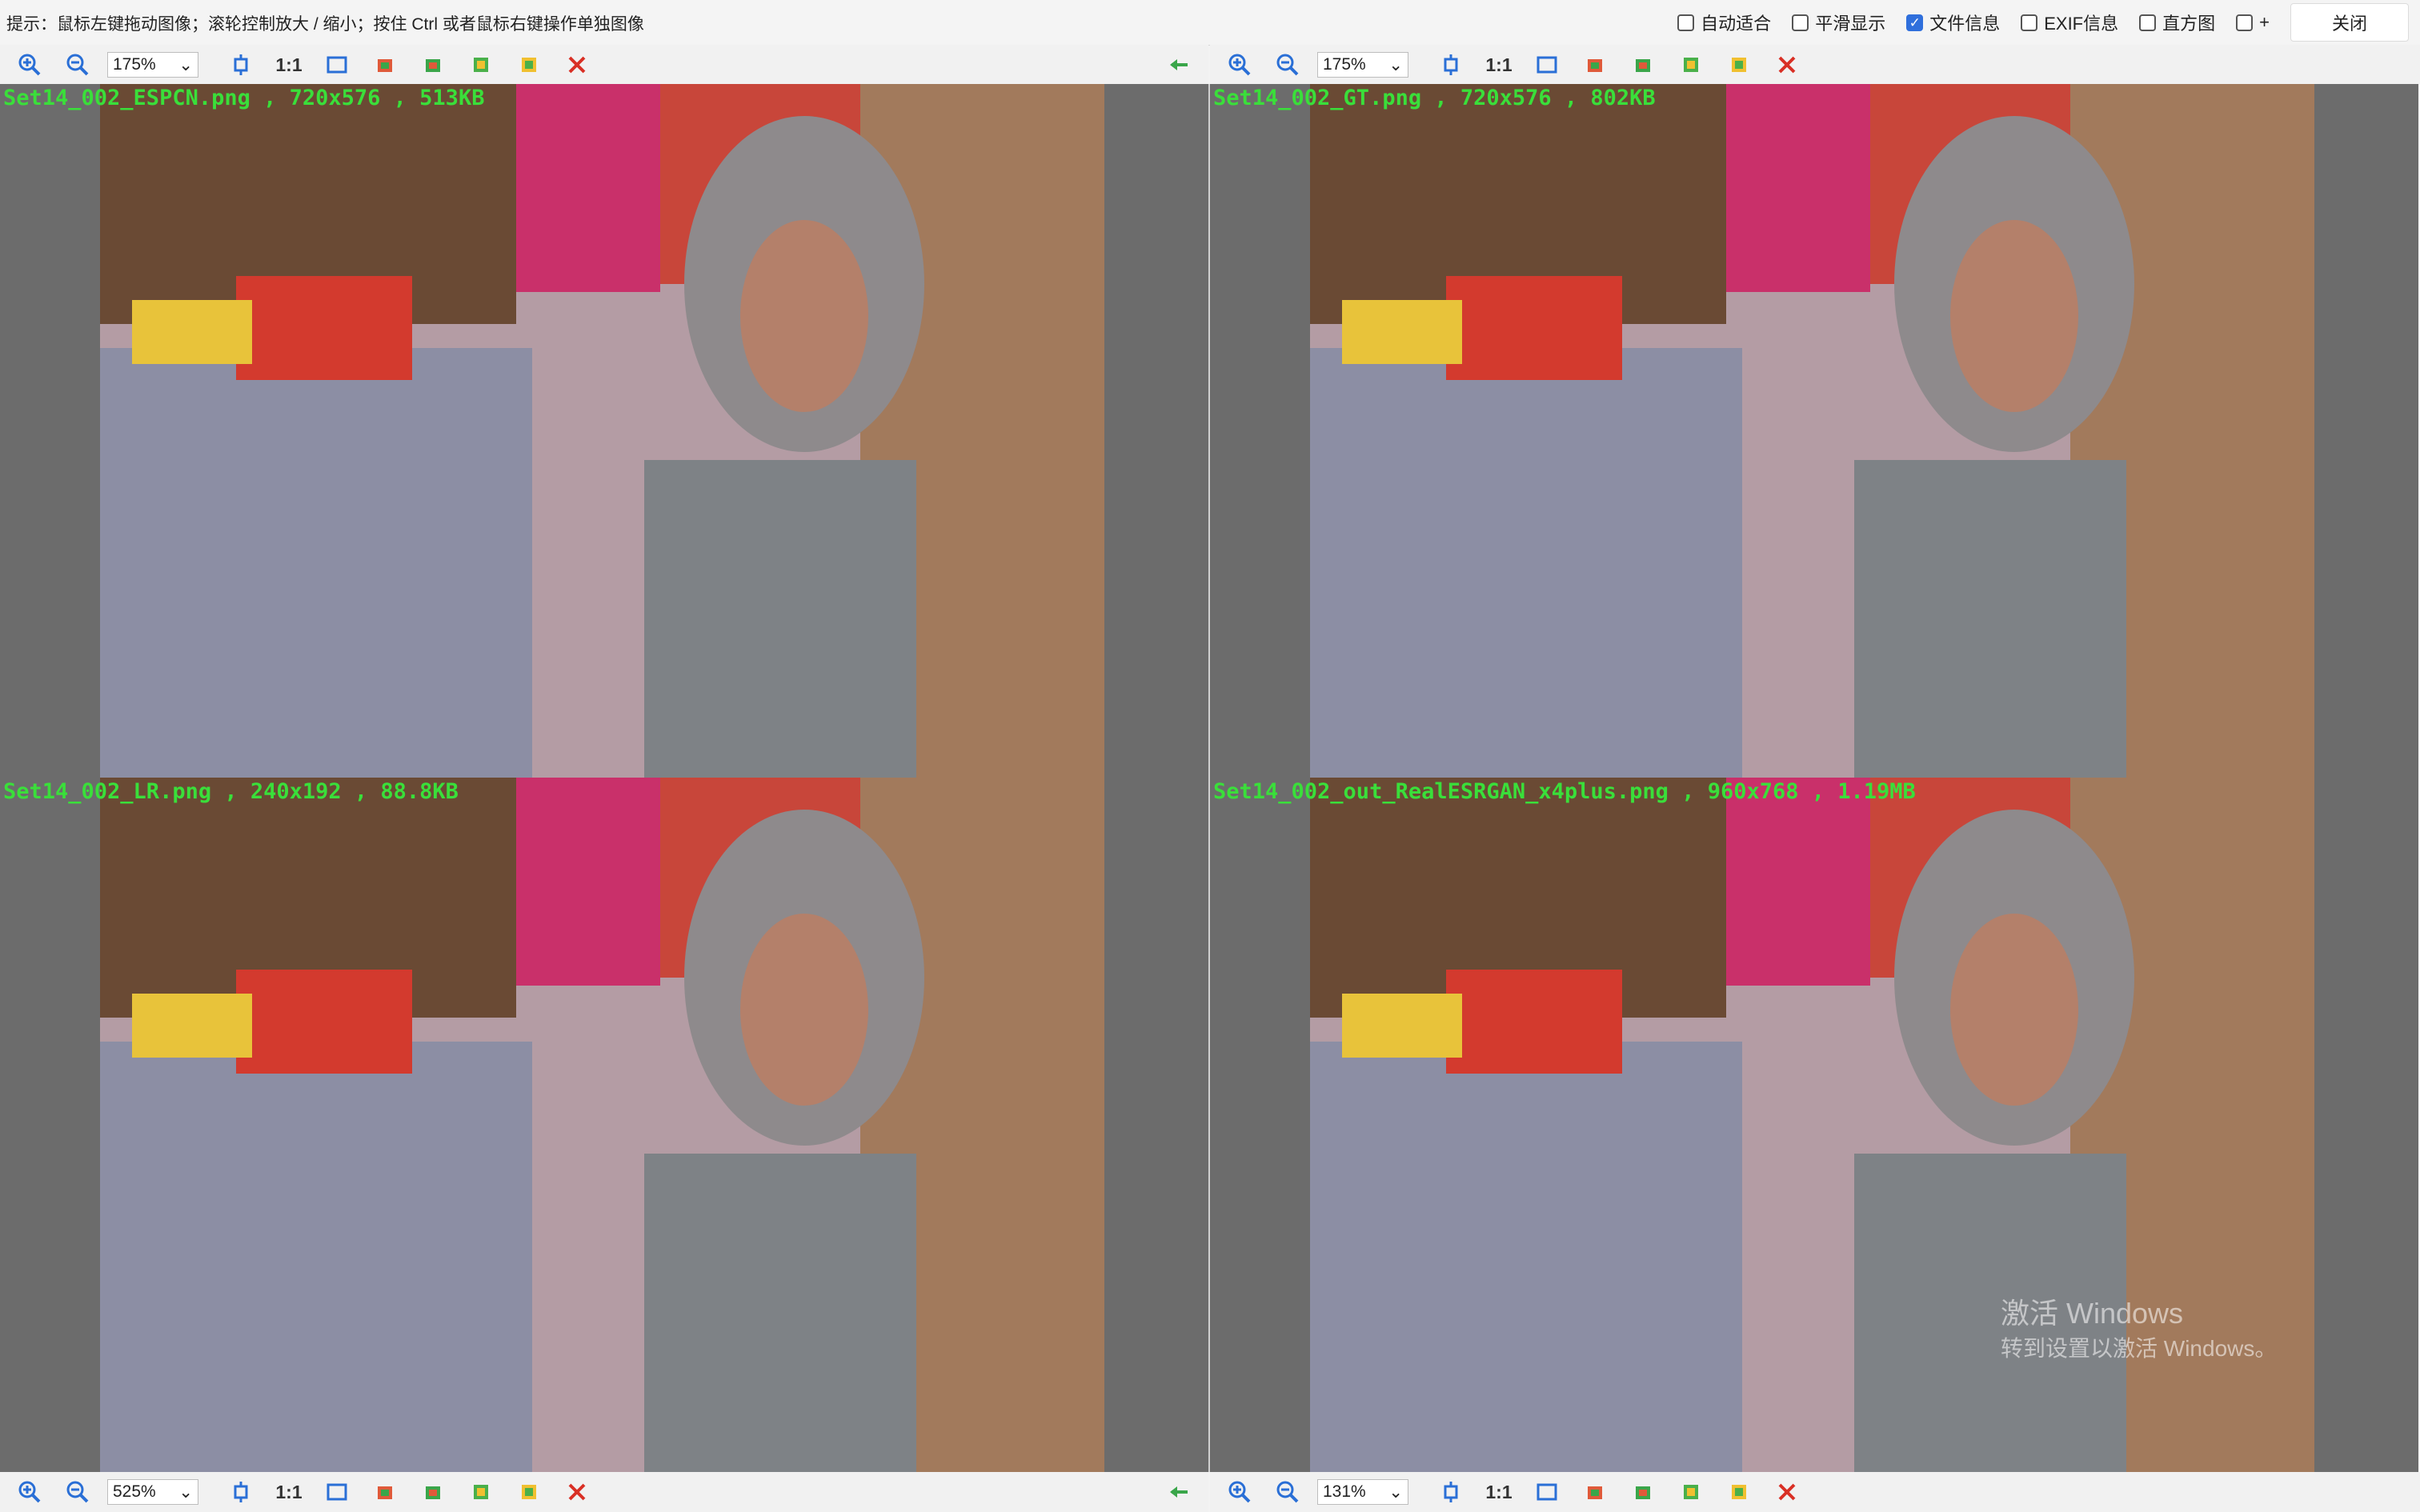  I want to click on option-label: +, so click(2264, 22).